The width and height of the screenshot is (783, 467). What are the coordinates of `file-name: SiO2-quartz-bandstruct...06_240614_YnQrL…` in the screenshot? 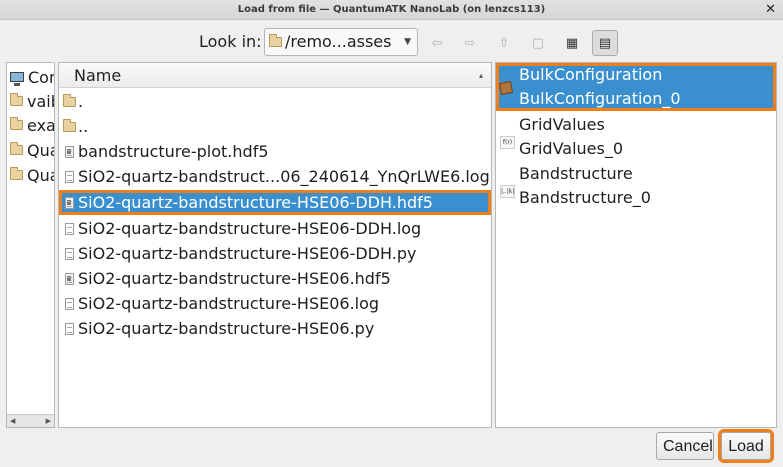 It's located at (284, 176).